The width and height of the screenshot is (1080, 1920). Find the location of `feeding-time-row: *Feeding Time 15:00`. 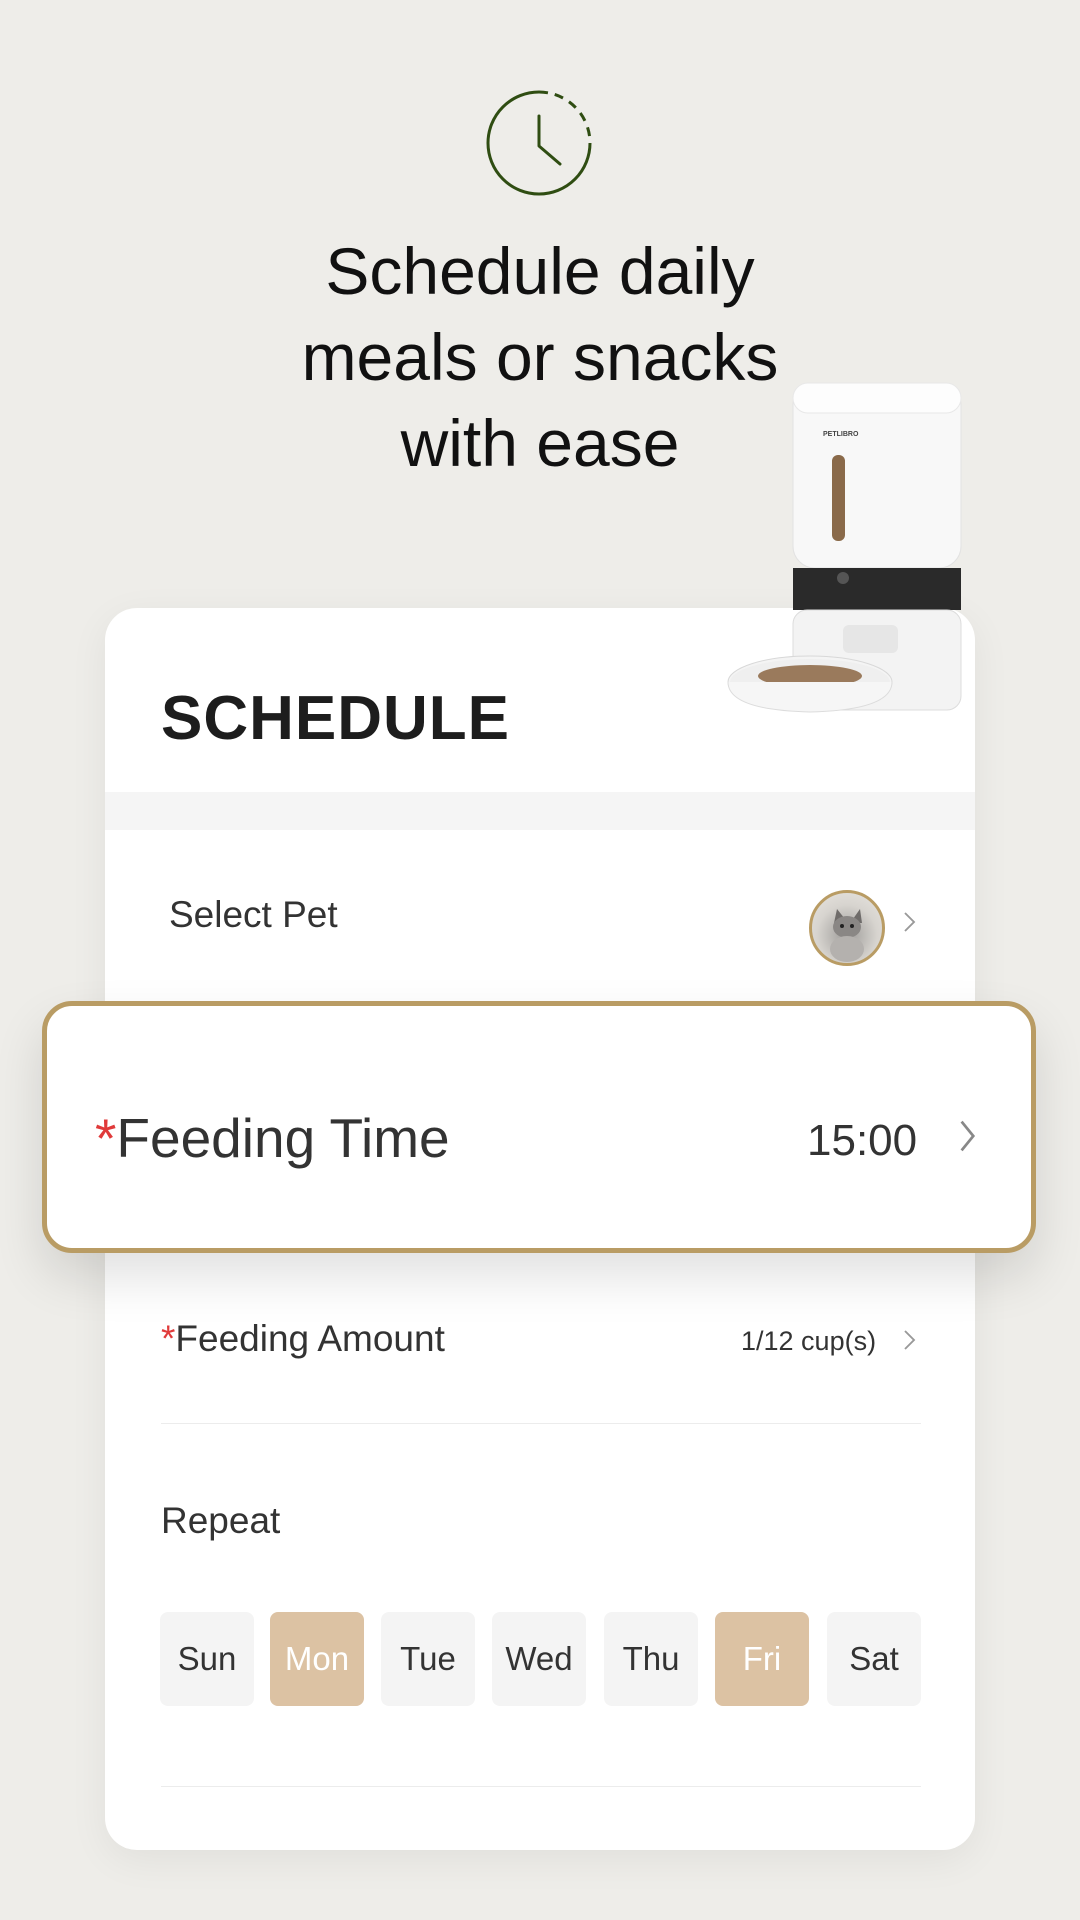

feeding-time-row: *Feeding Time 15:00 is located at coordinates (539, 1127).